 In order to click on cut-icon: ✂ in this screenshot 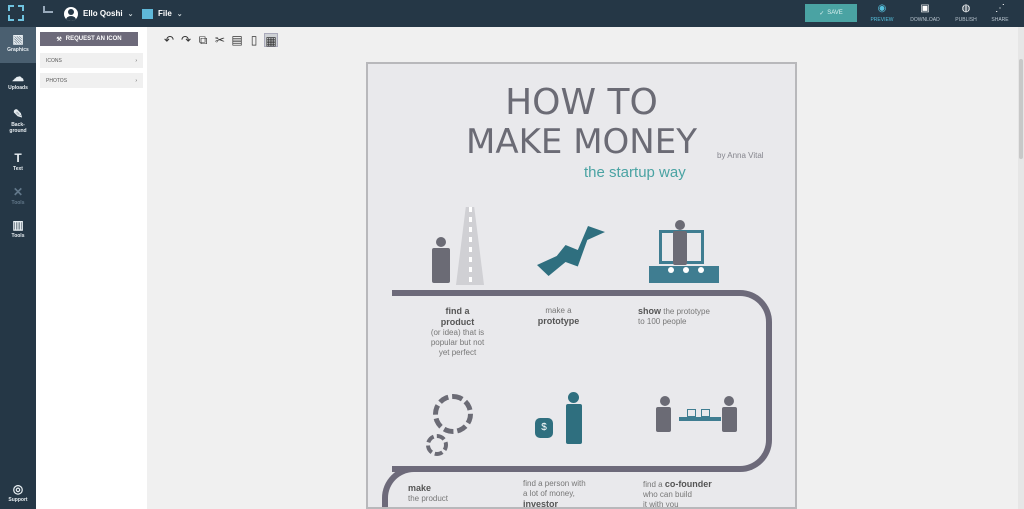, I will do `click(220, 40)`.